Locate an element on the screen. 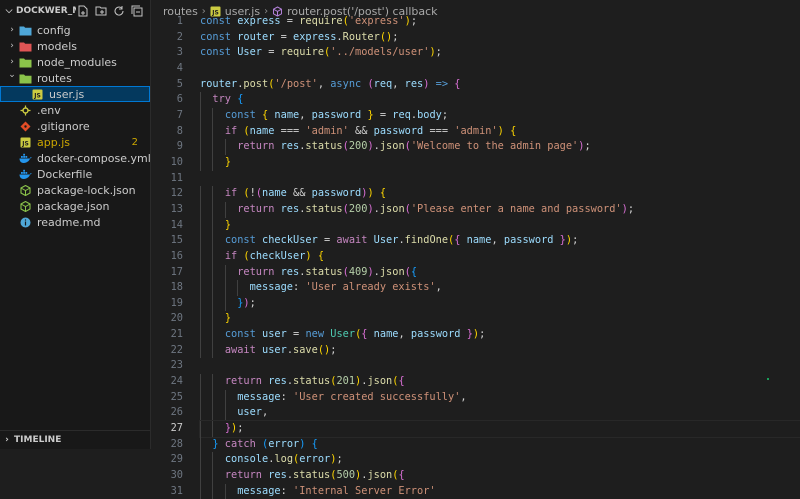  code-line: 17 return res.status(409).json({ is located at coordinates (475, 272).